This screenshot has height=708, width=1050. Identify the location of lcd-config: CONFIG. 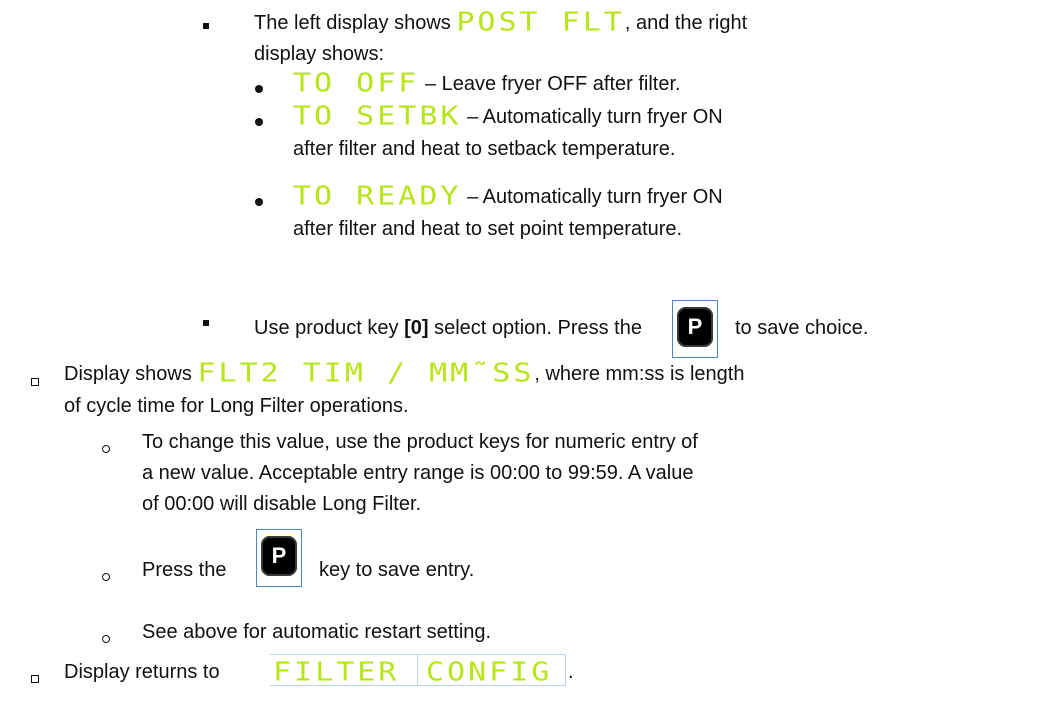
(489, 672).